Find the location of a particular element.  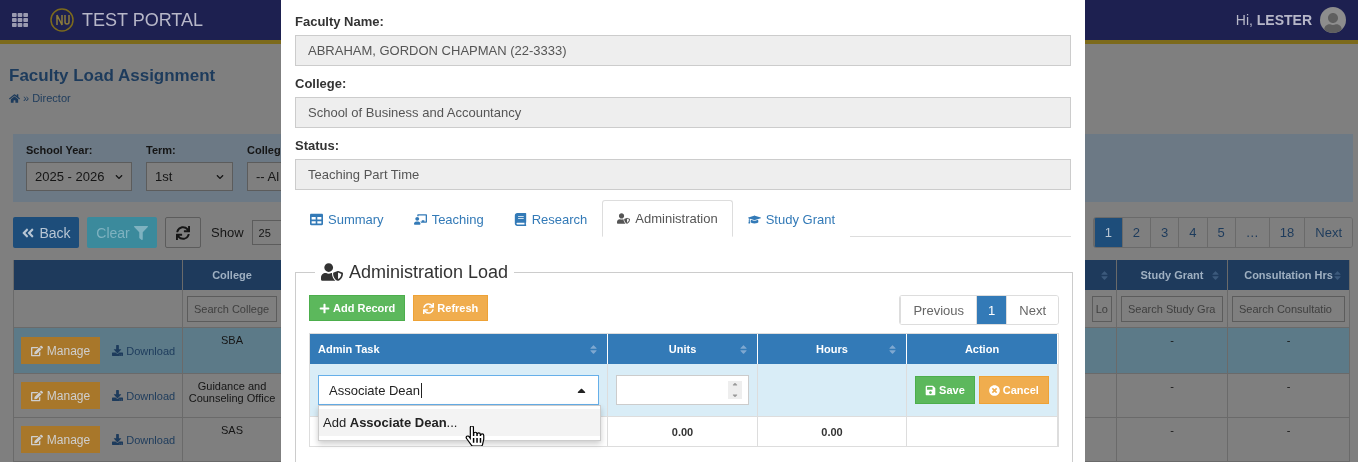

show-label: Show is located at coordinates (227, 232).